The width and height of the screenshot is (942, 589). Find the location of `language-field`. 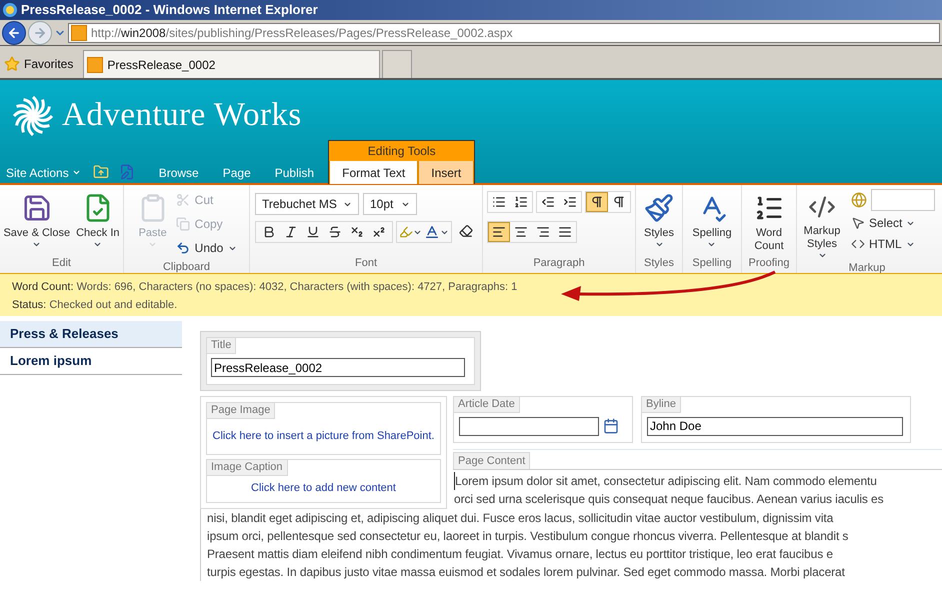

language-field is located at coordinates (903, 200).